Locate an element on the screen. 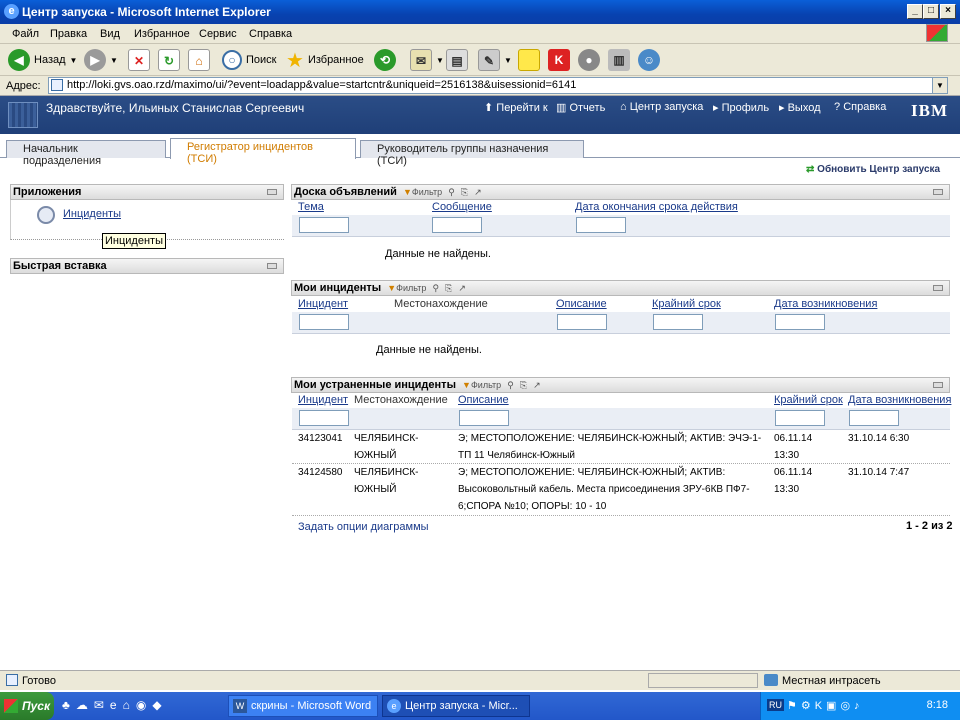 This screenshot has height=720, width=960. start-center-link: ⌂ Центр запуска is located at coordinates (661, 107).